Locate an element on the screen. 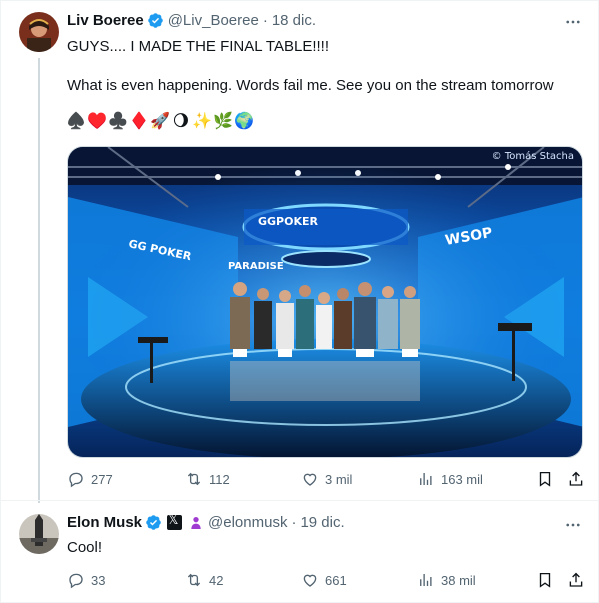 This screenshot has height=603, width=599. tweet-text: Cool! is located at coordinates (85, 547).